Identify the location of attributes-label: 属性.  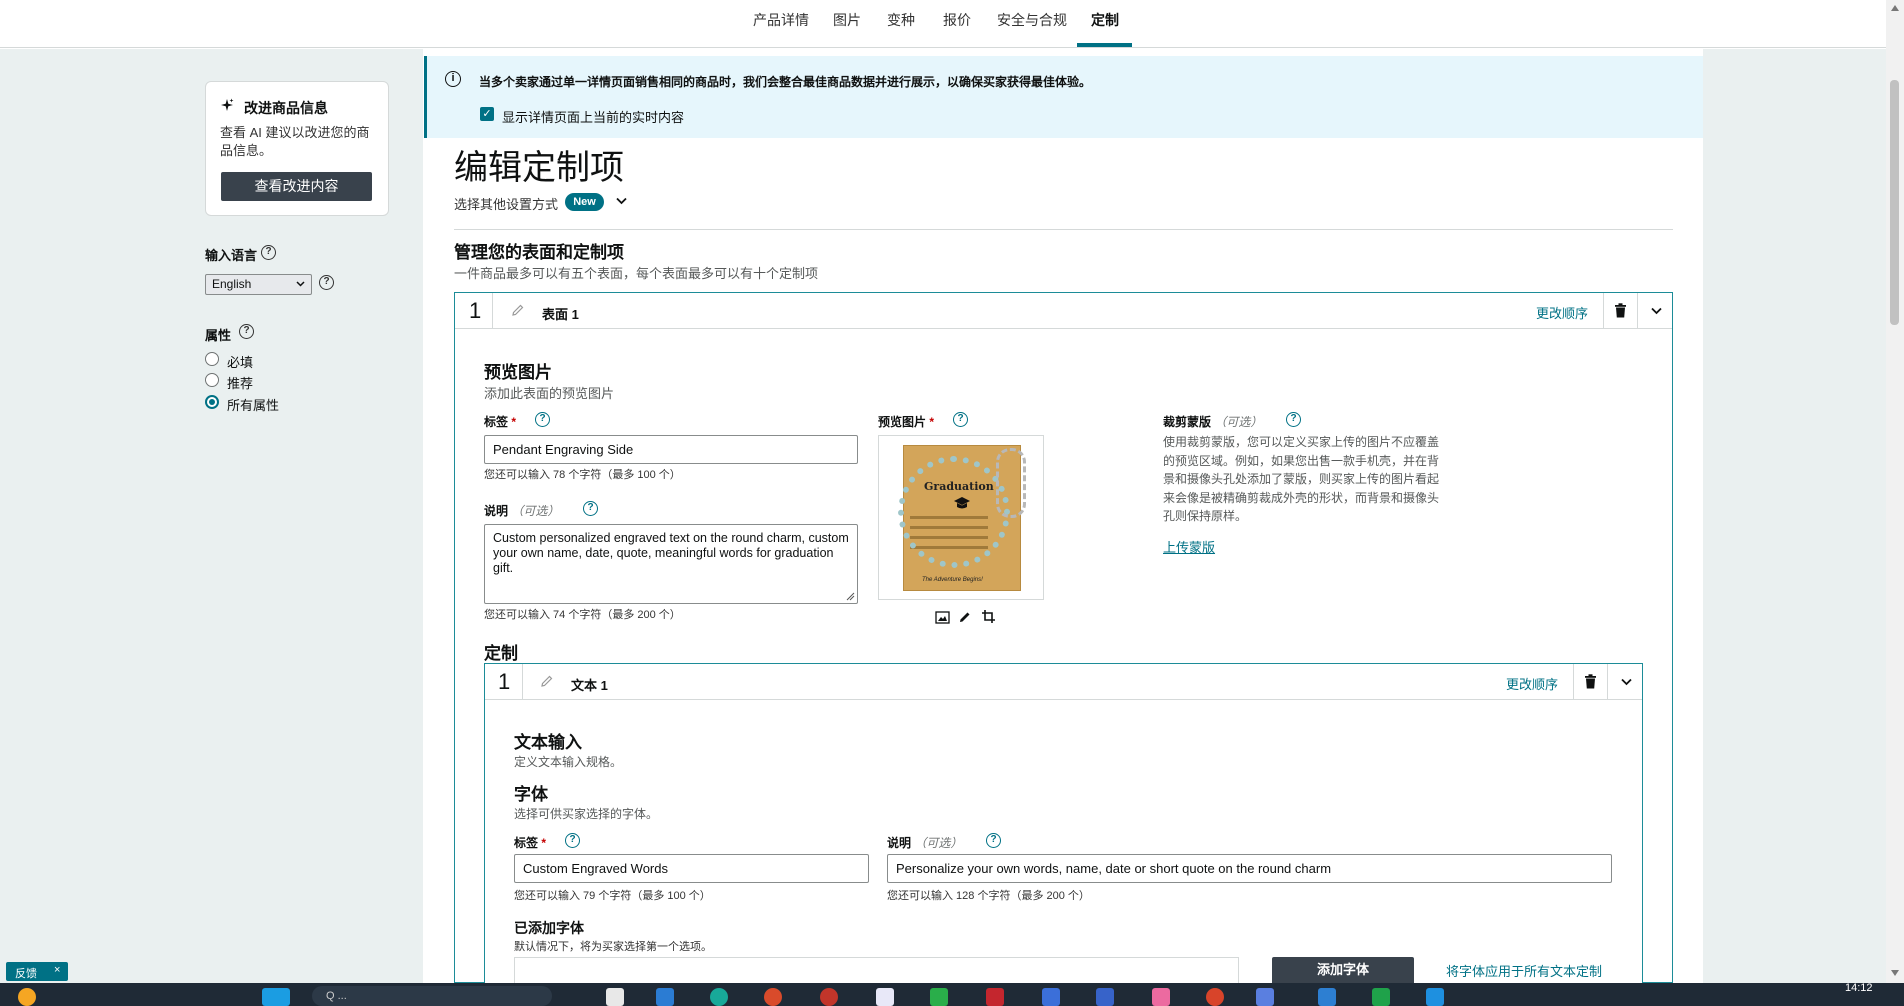
(218, 335).